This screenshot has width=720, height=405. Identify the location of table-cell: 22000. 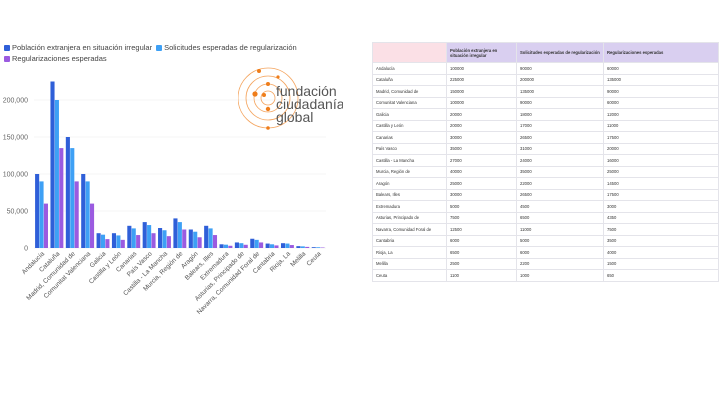
(560, 183).